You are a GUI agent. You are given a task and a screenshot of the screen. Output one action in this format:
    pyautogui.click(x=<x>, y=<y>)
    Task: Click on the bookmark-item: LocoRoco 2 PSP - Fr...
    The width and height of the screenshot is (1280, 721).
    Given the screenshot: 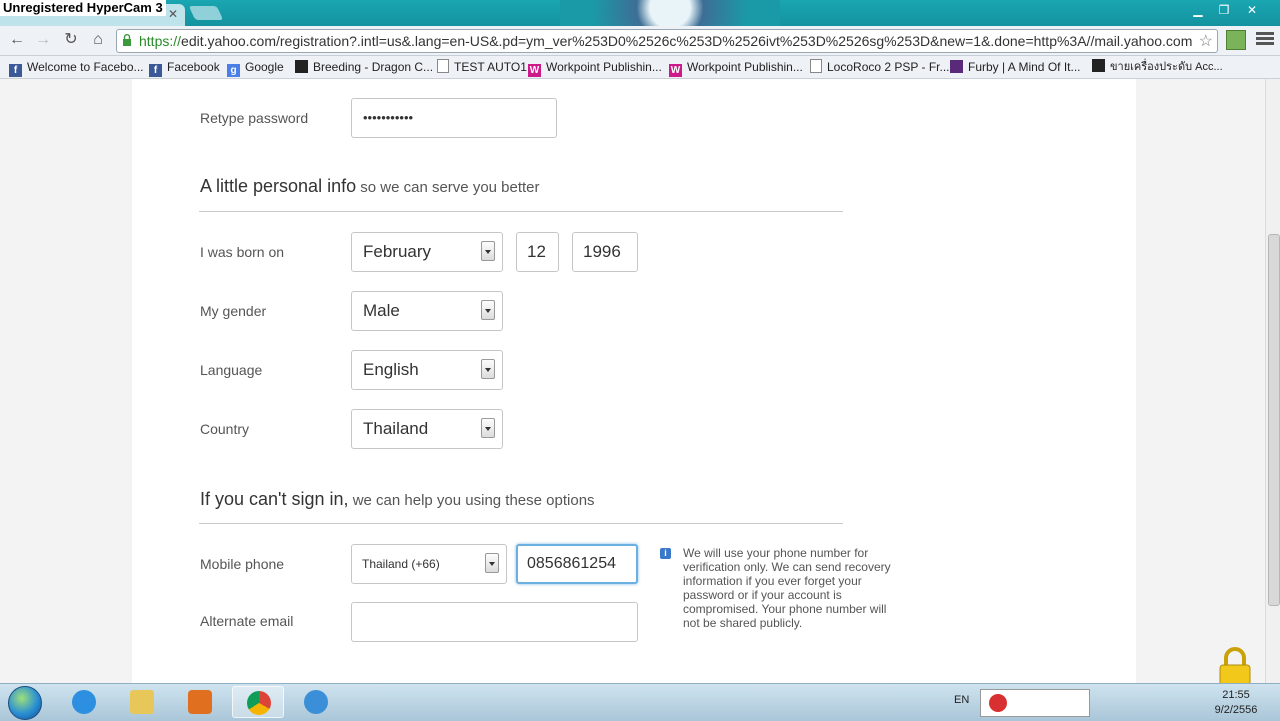 What is the action you would take?
    pyautogui.click(x=880, y=67)
    